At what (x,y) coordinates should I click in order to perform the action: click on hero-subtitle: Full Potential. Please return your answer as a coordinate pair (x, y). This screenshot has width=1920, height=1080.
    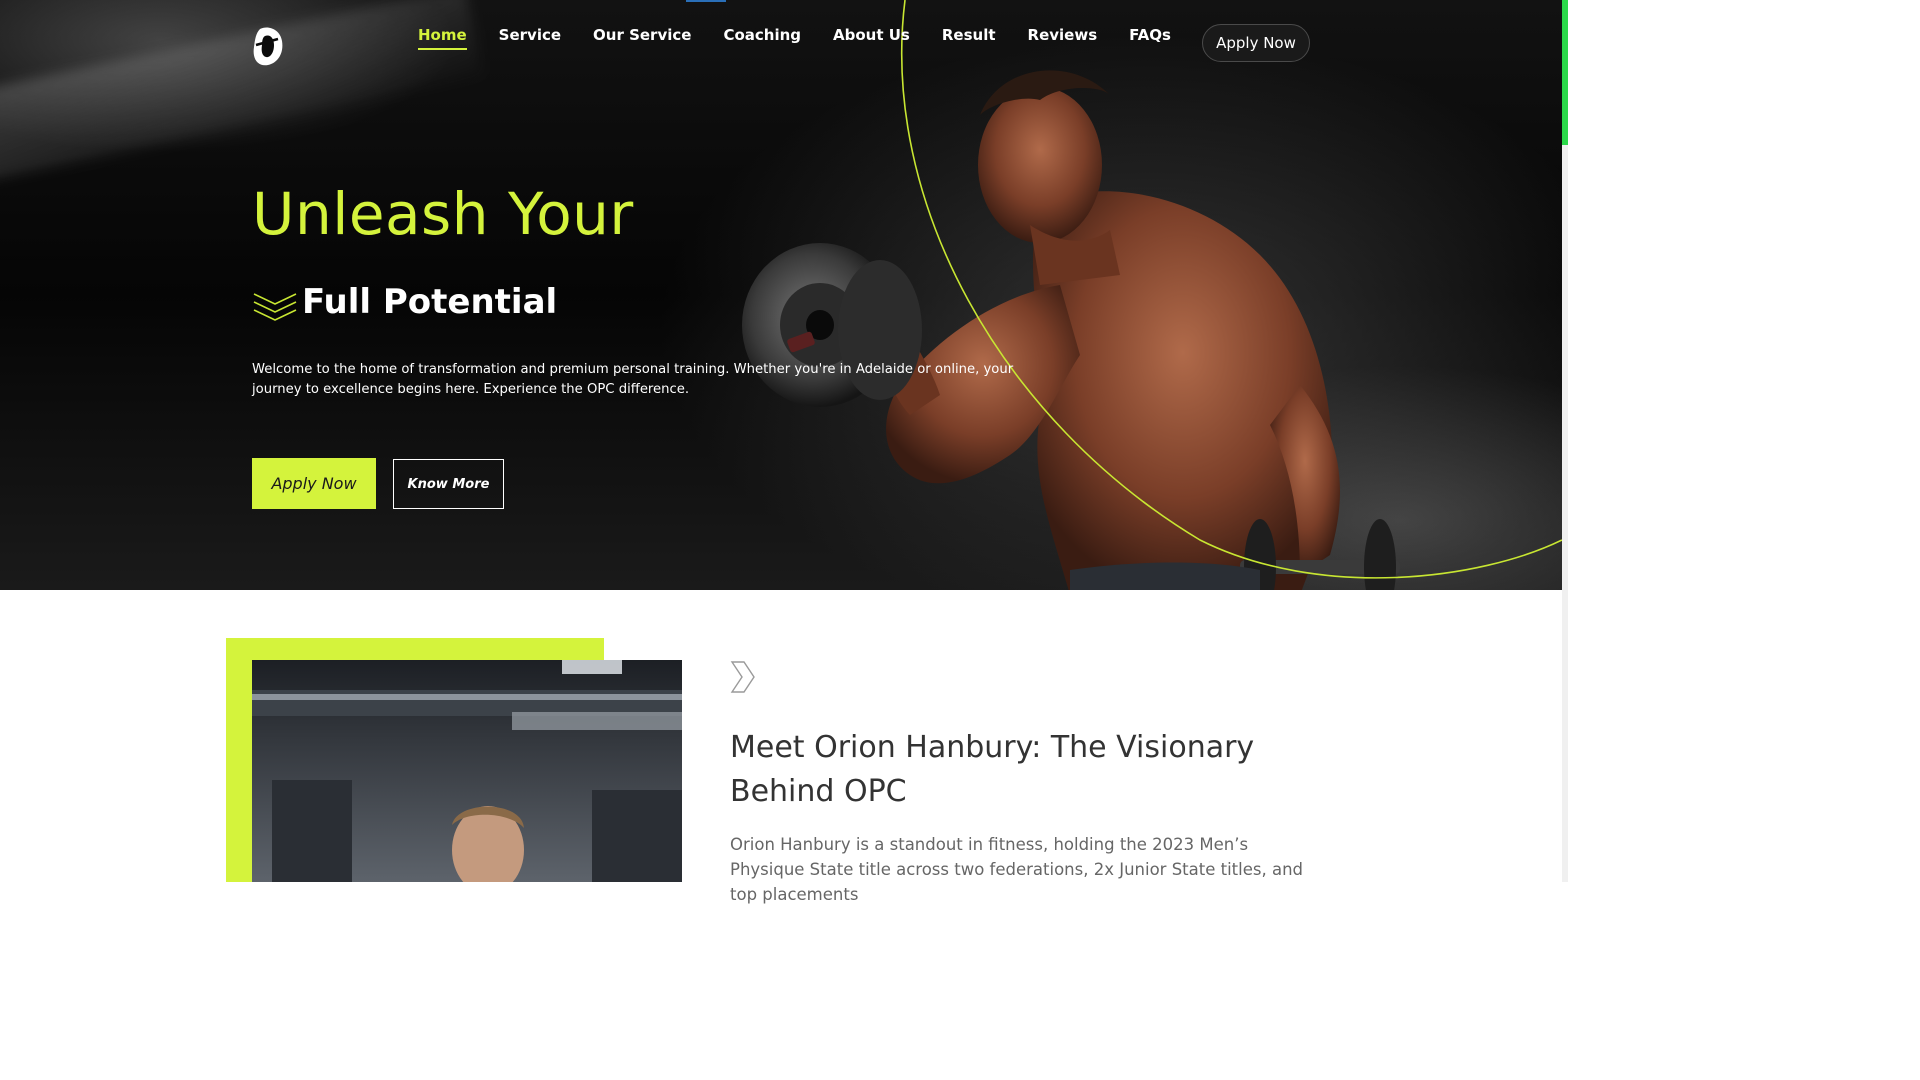
    Looking at the image, I should click on (430, 302).